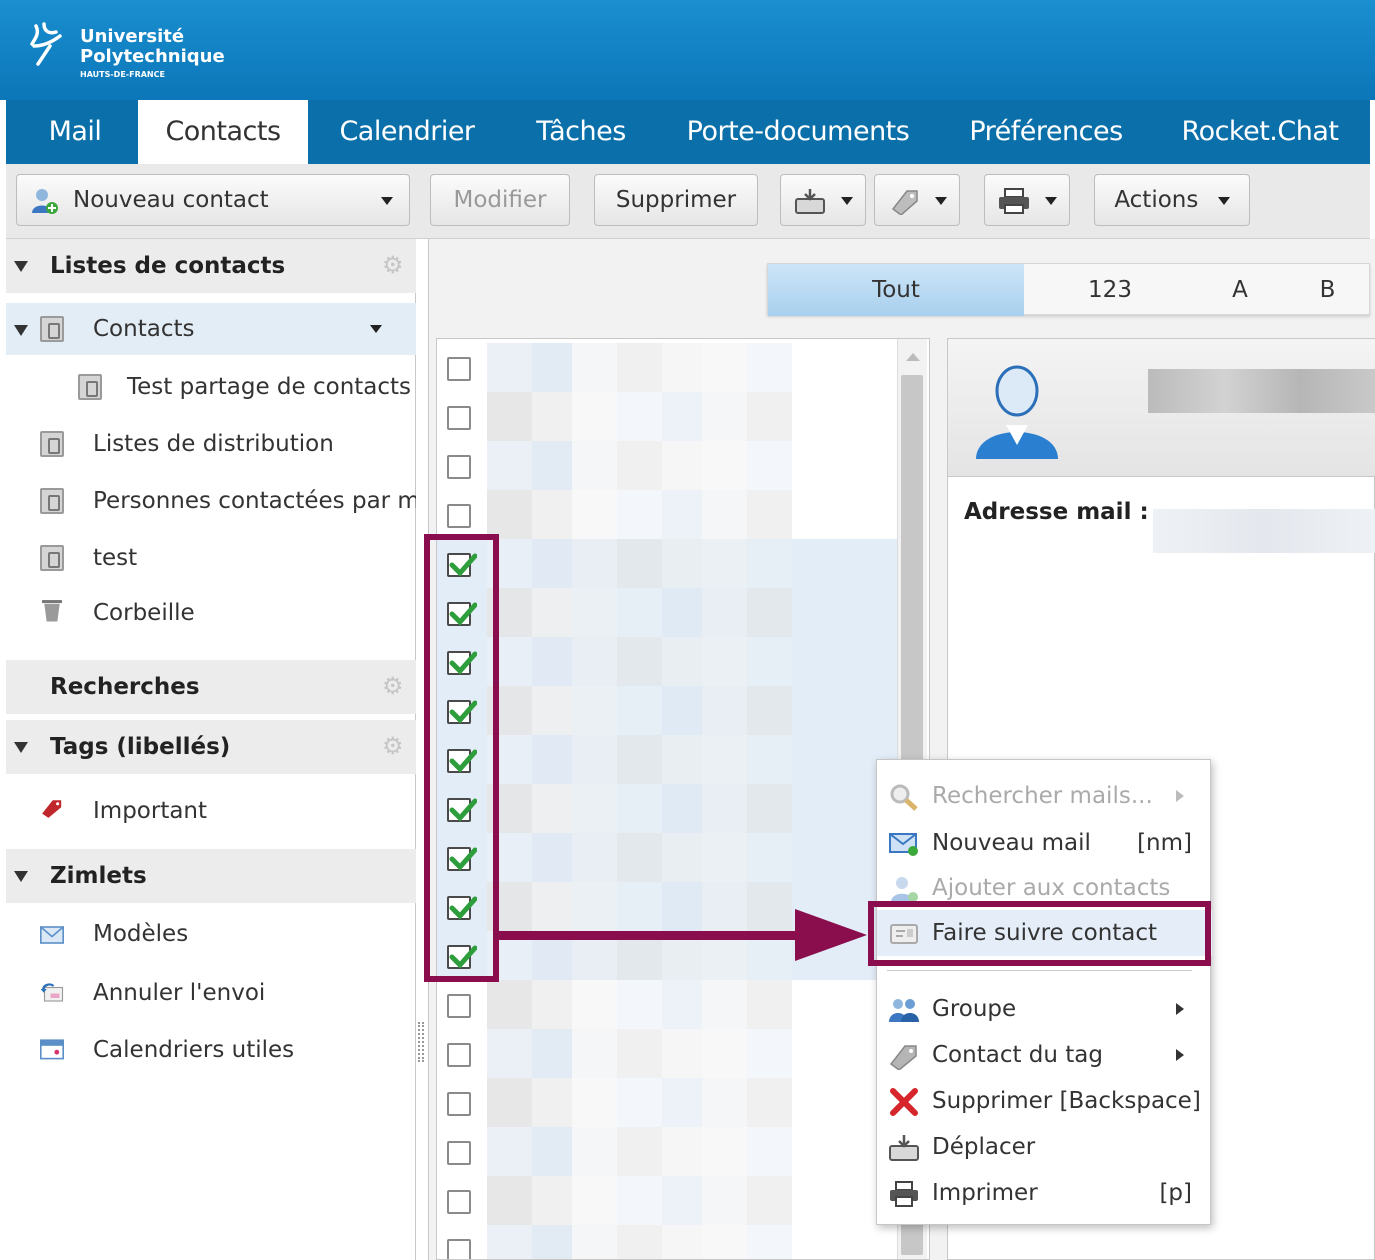 The height and width of the screenshot is (1260, 1375). Describe the element at coordinates (421, 1042) in the screenshot. I see `splitter-handle` at that location.